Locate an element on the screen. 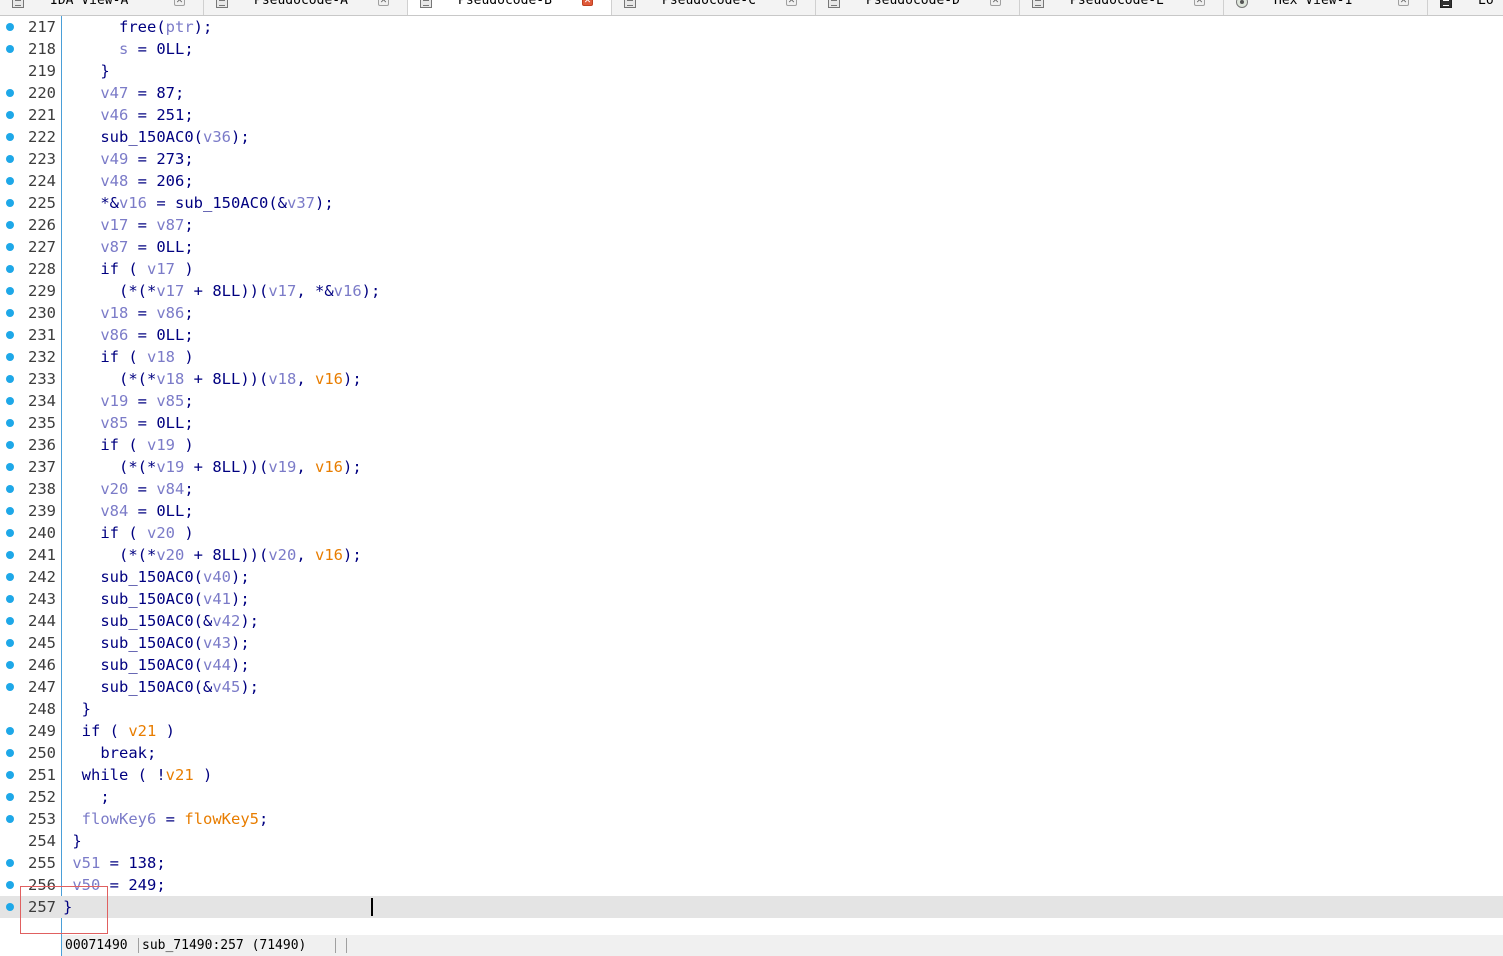  code-line: 222 sub_150AC0(v36); is located at coordinates (751, 137).